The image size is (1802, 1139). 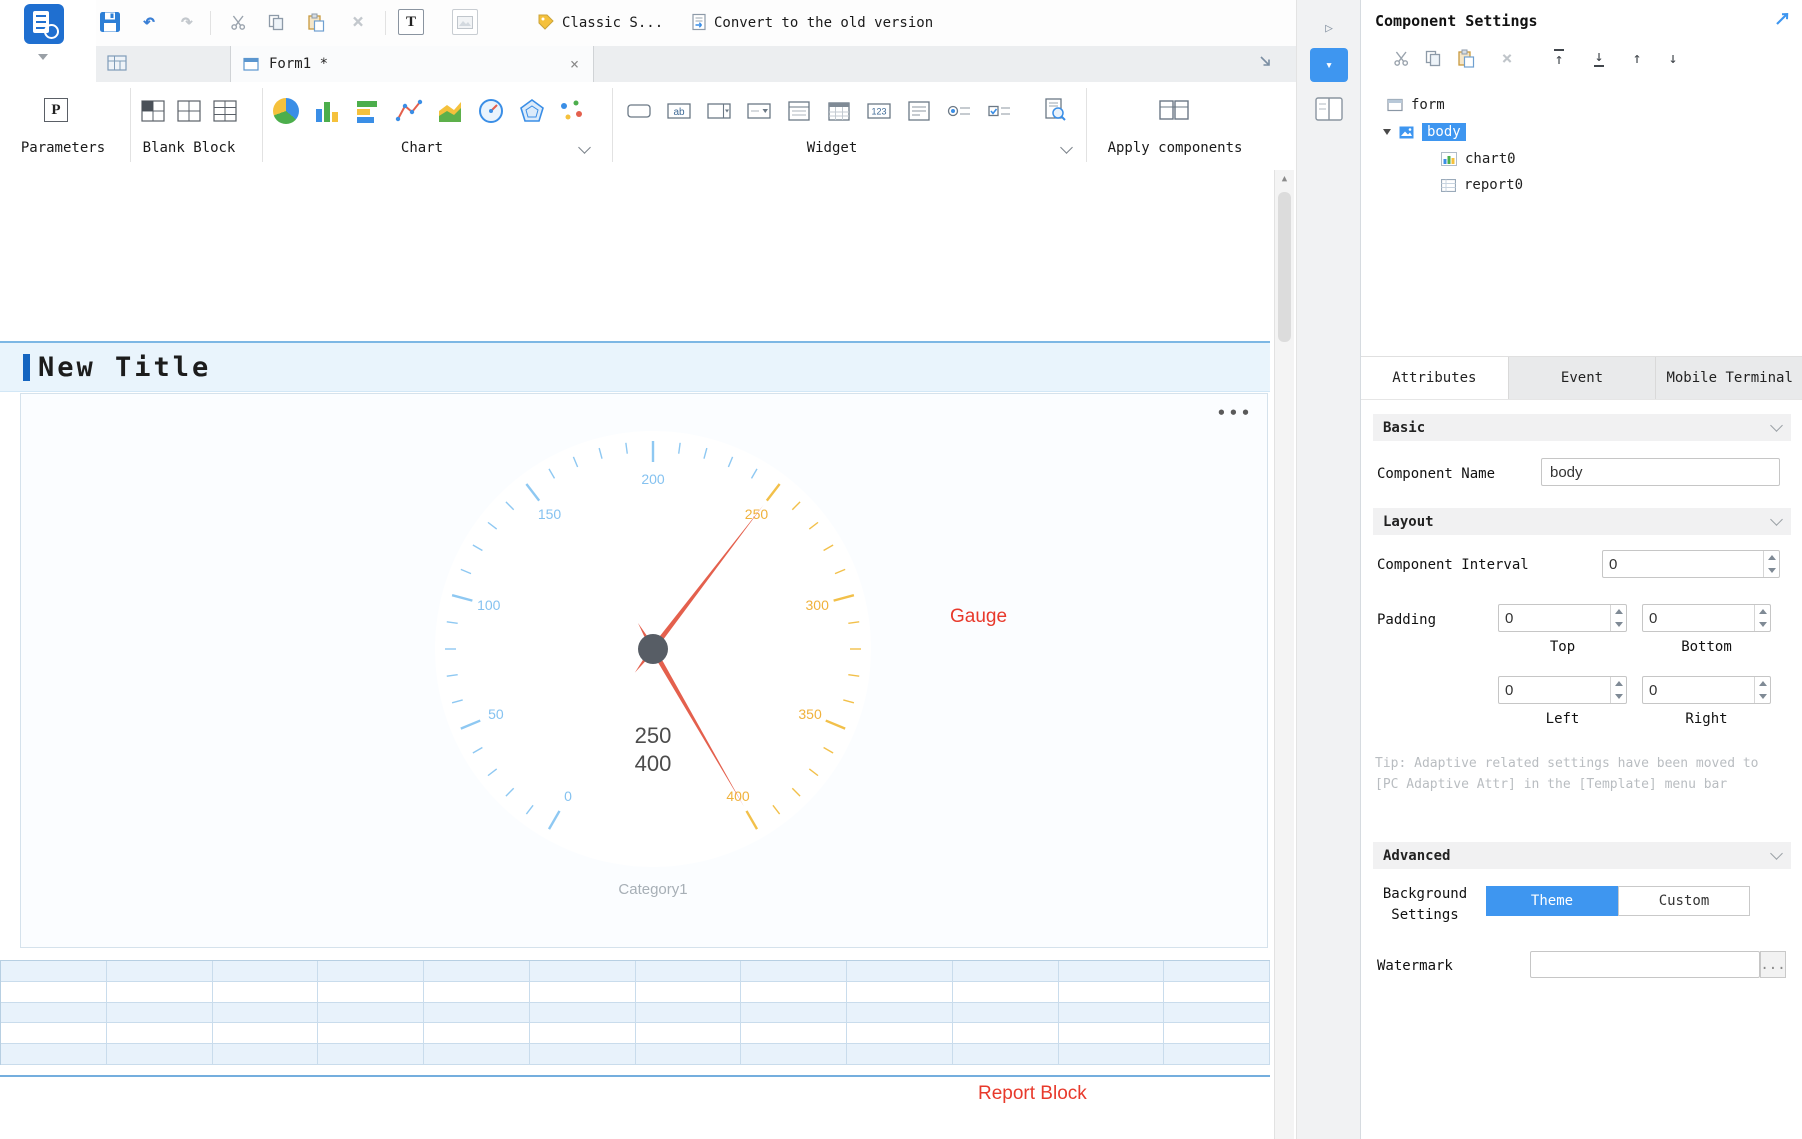 What do you see at coordinates (1387, 132) in the screenshot?
I see `tree-expander-icon` at bounding box center [1387, 132].